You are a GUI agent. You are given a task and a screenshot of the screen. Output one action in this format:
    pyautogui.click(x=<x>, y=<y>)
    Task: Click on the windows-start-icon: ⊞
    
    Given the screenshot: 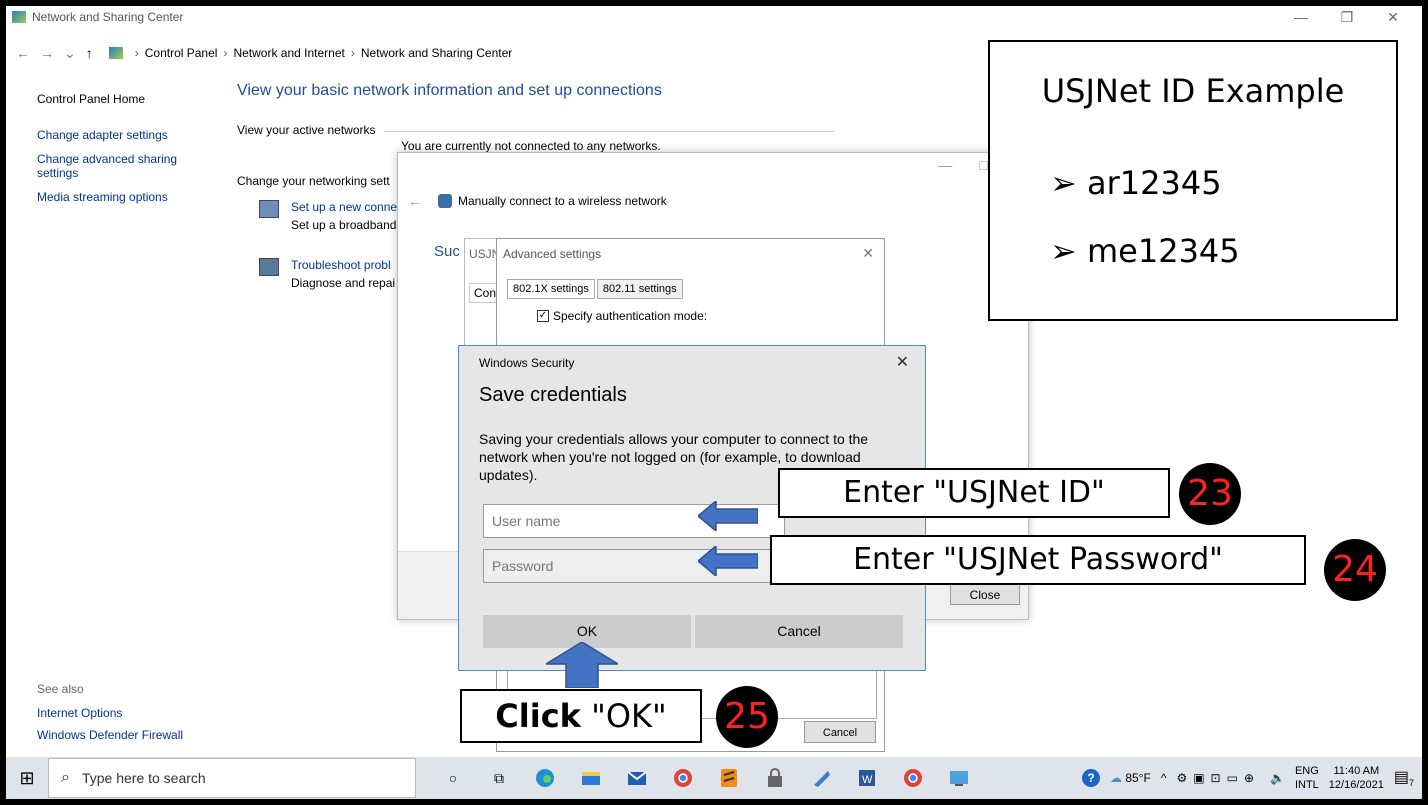 What is the action you would take?
    pyautogui.click(x=27, y=778)
    